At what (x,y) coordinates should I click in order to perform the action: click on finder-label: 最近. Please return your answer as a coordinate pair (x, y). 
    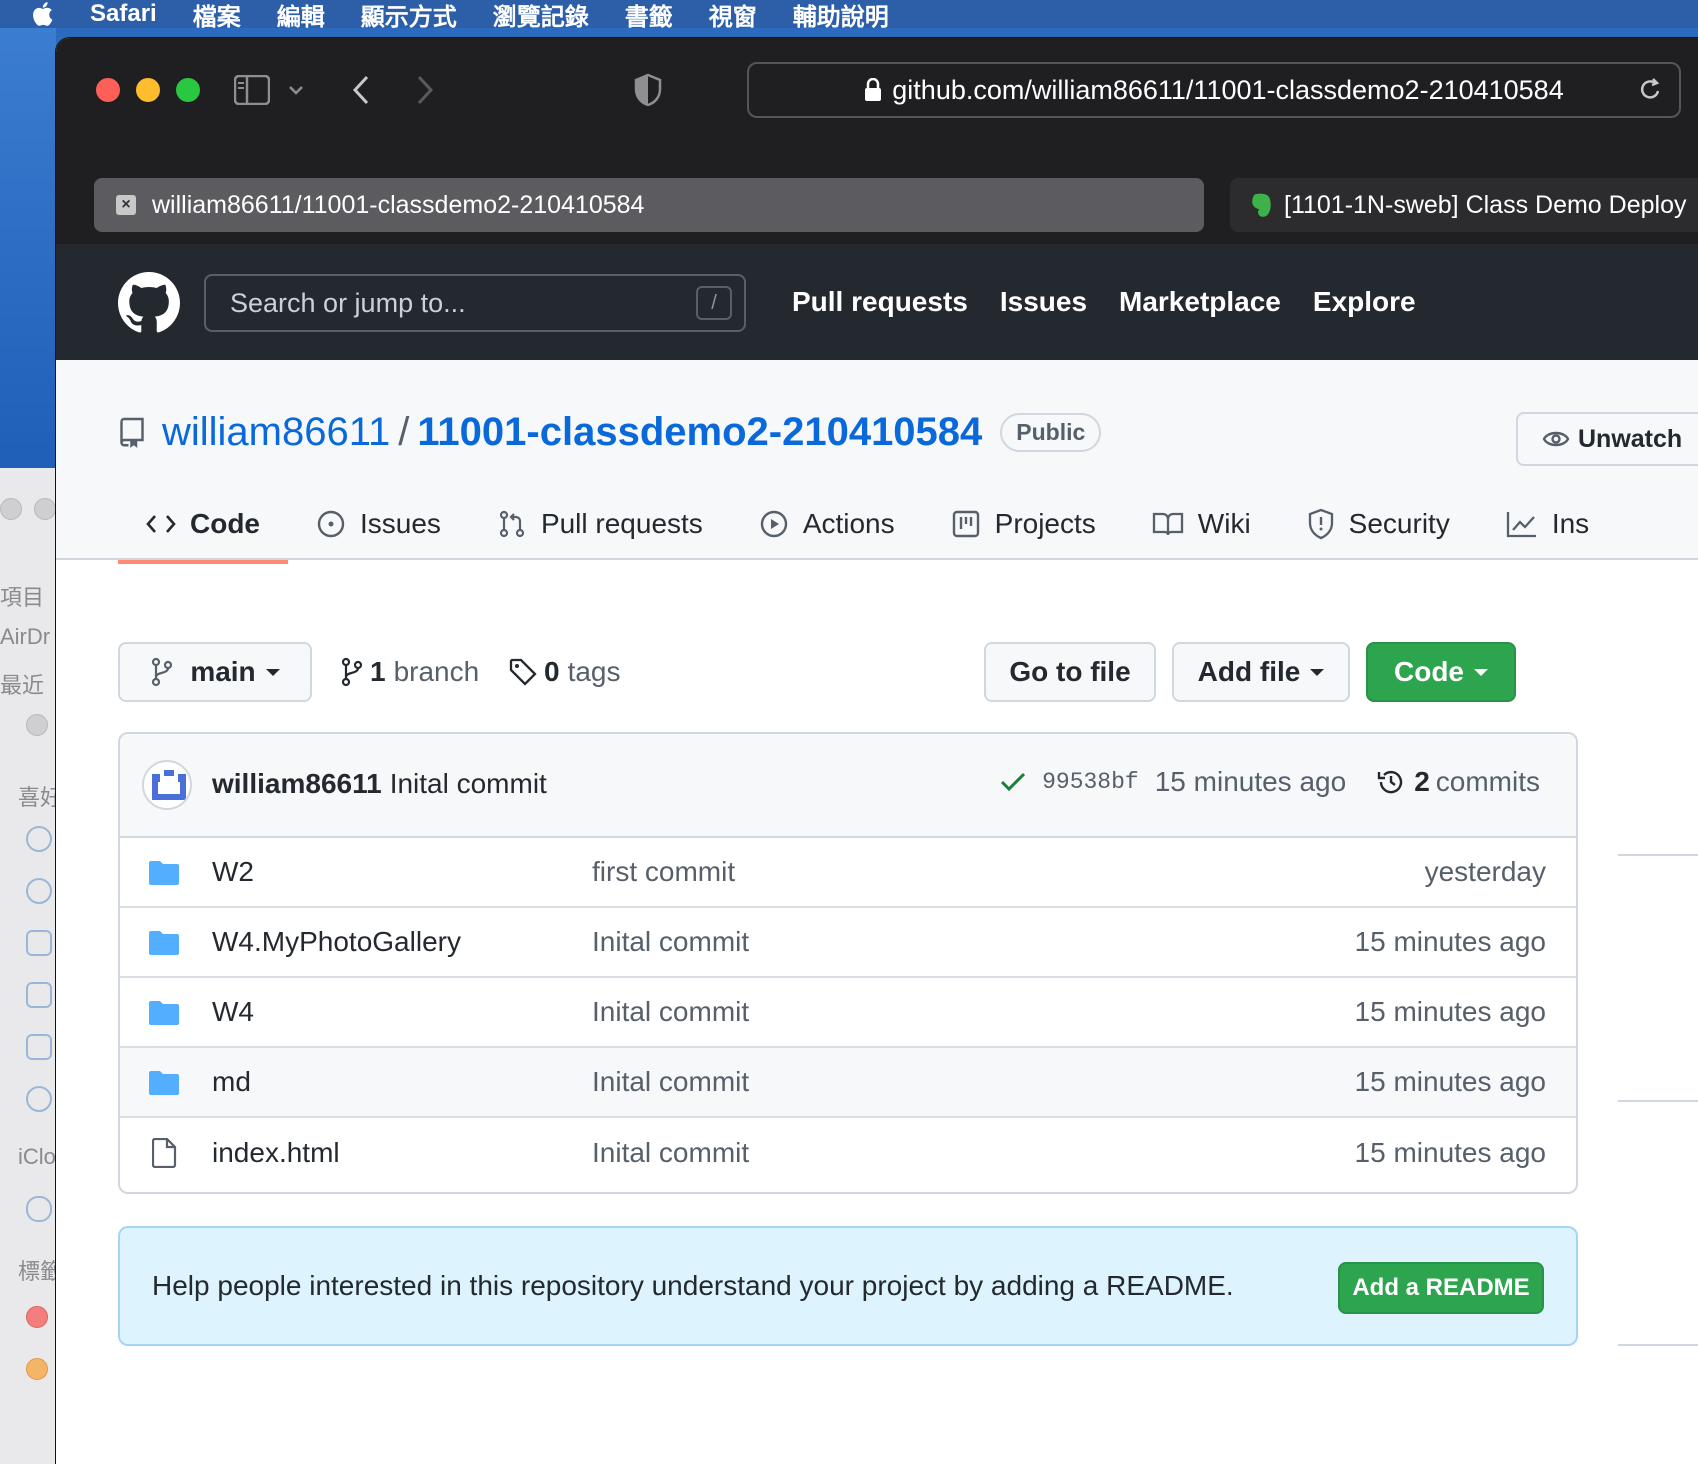
    Looking at the image, I should click on (22, 684).